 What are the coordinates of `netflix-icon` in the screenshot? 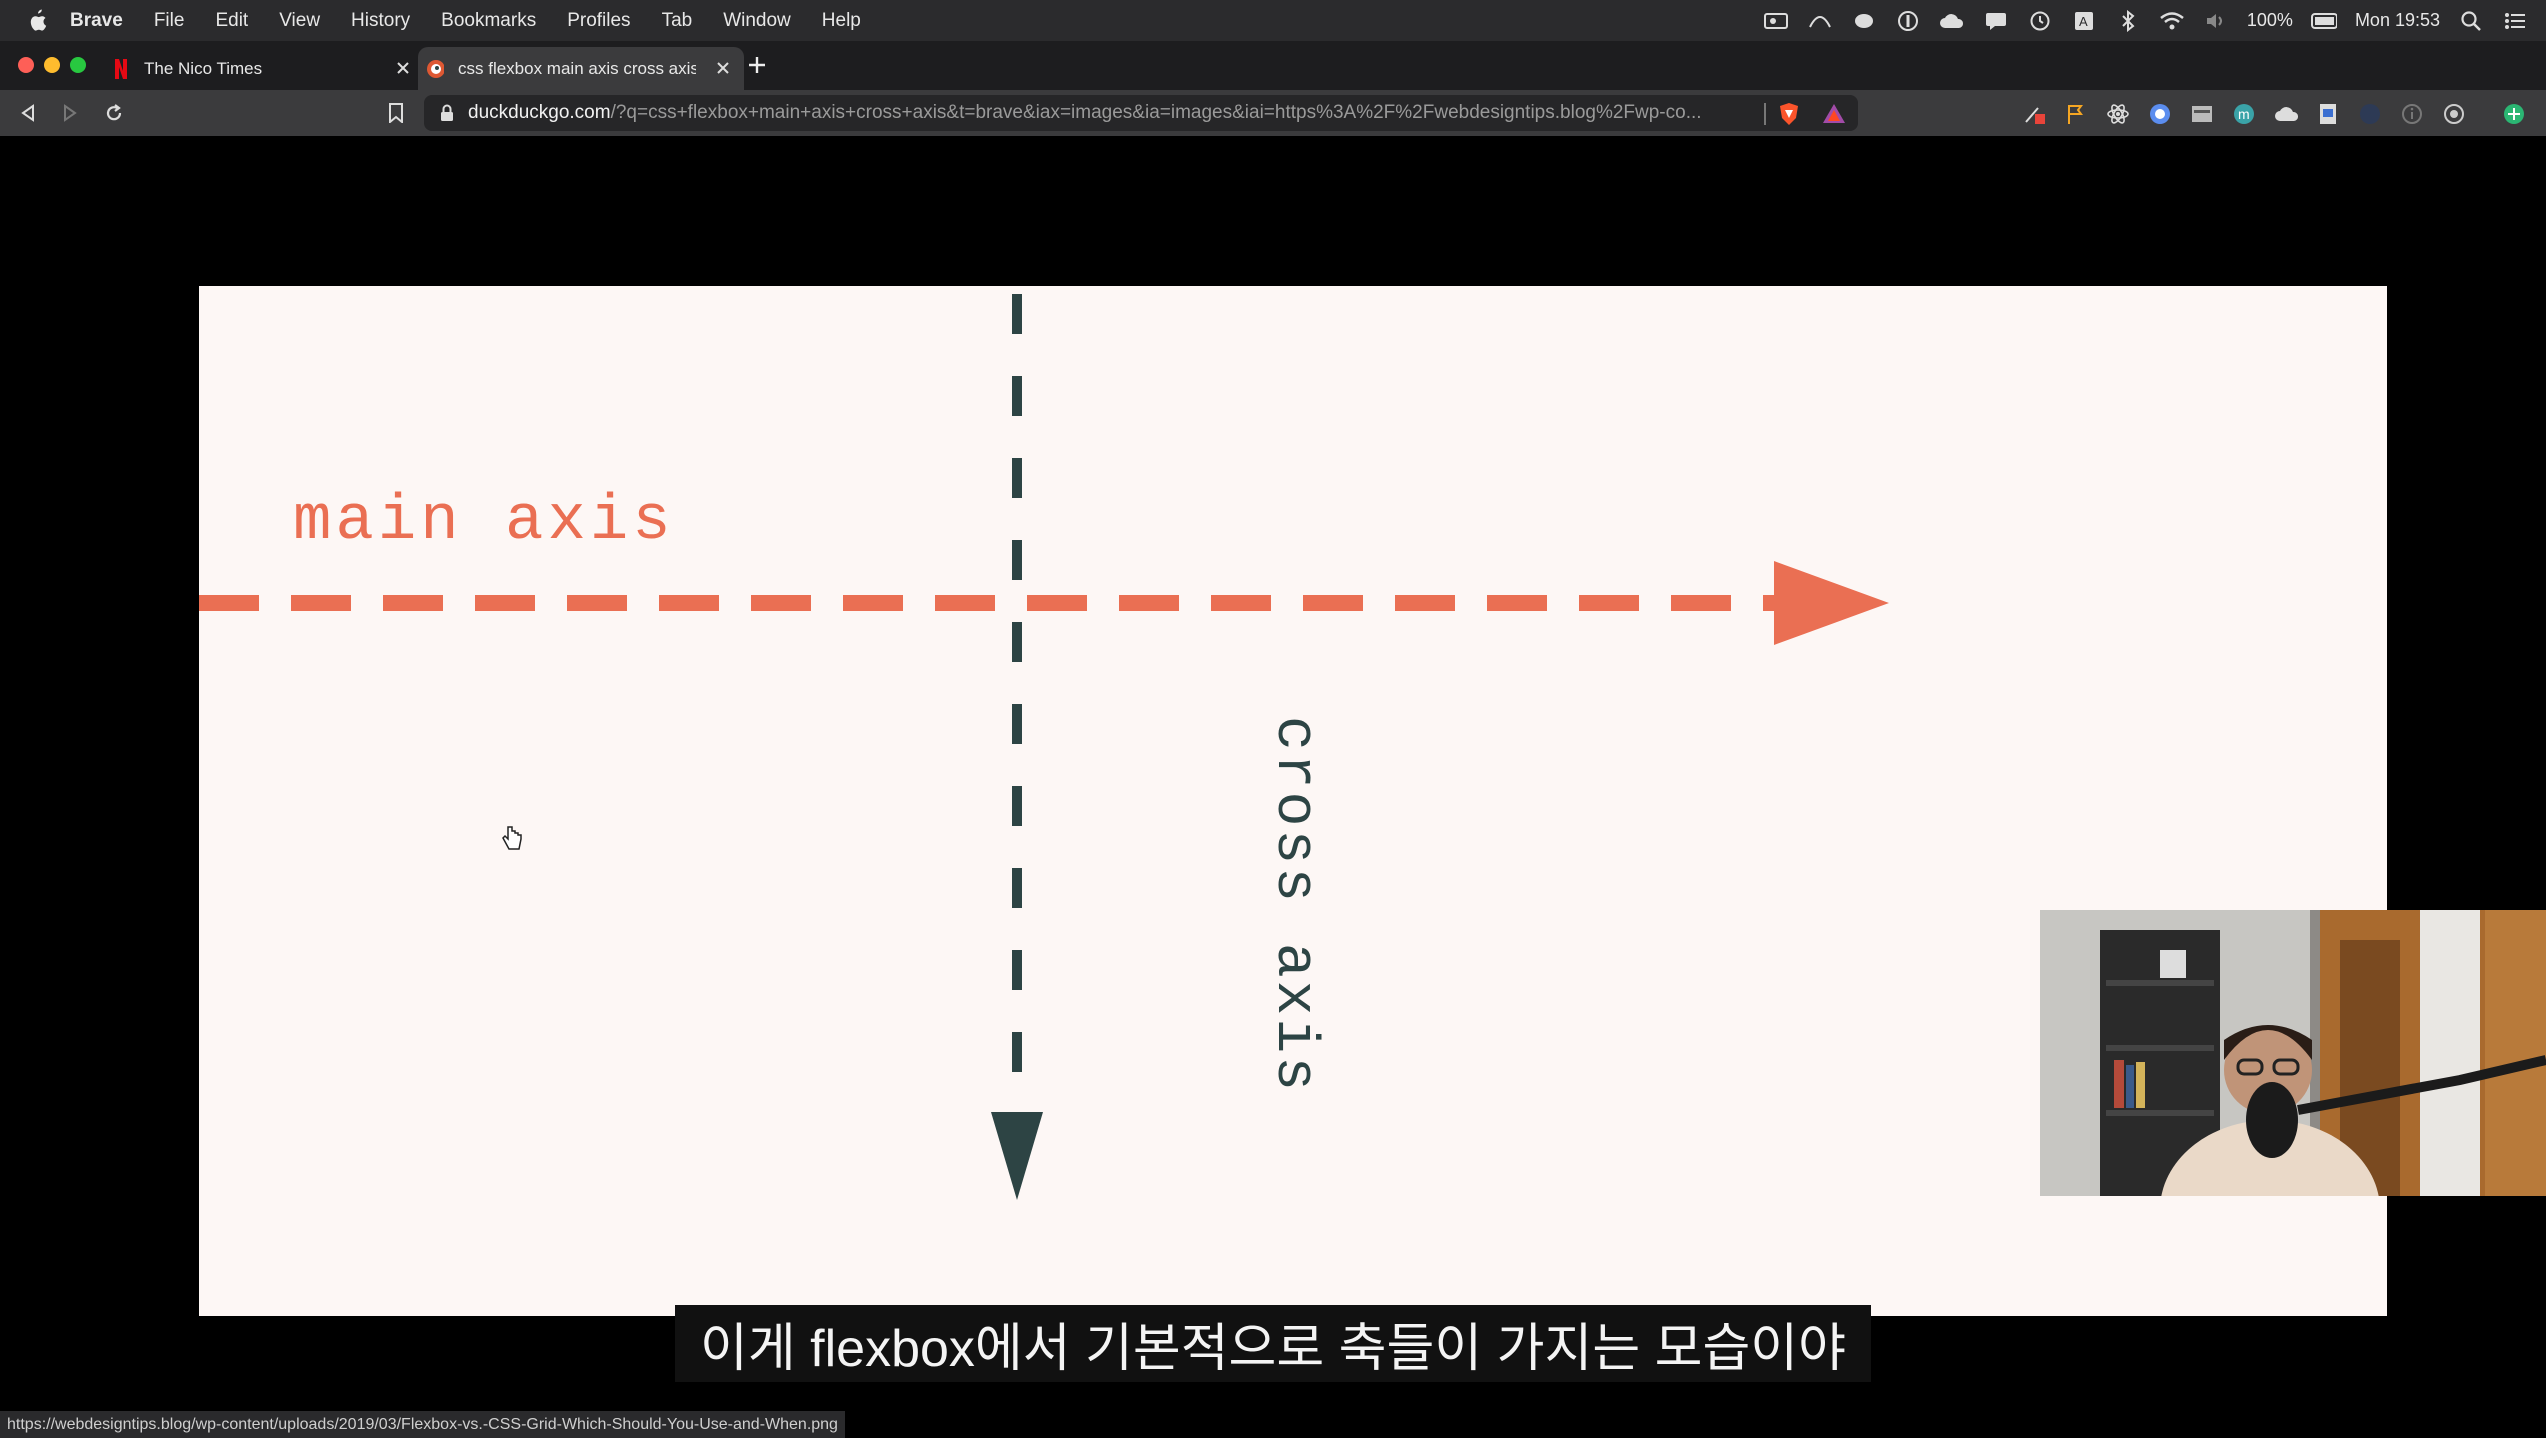 It's located at (121, 68).